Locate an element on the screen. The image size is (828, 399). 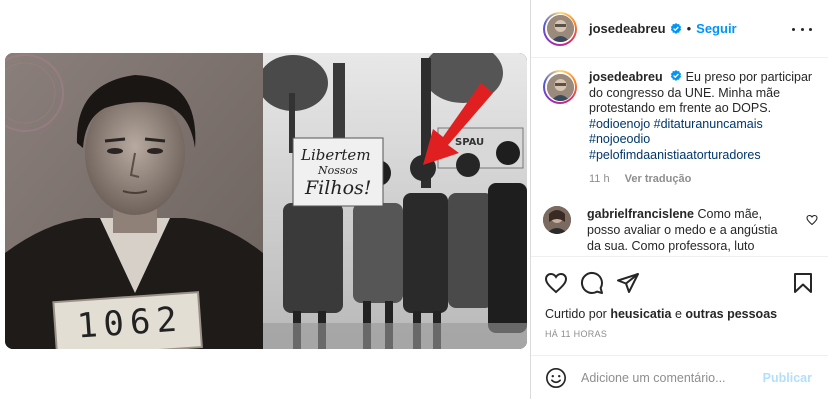
paper-plane-icon is located at coordinates (628, 283).